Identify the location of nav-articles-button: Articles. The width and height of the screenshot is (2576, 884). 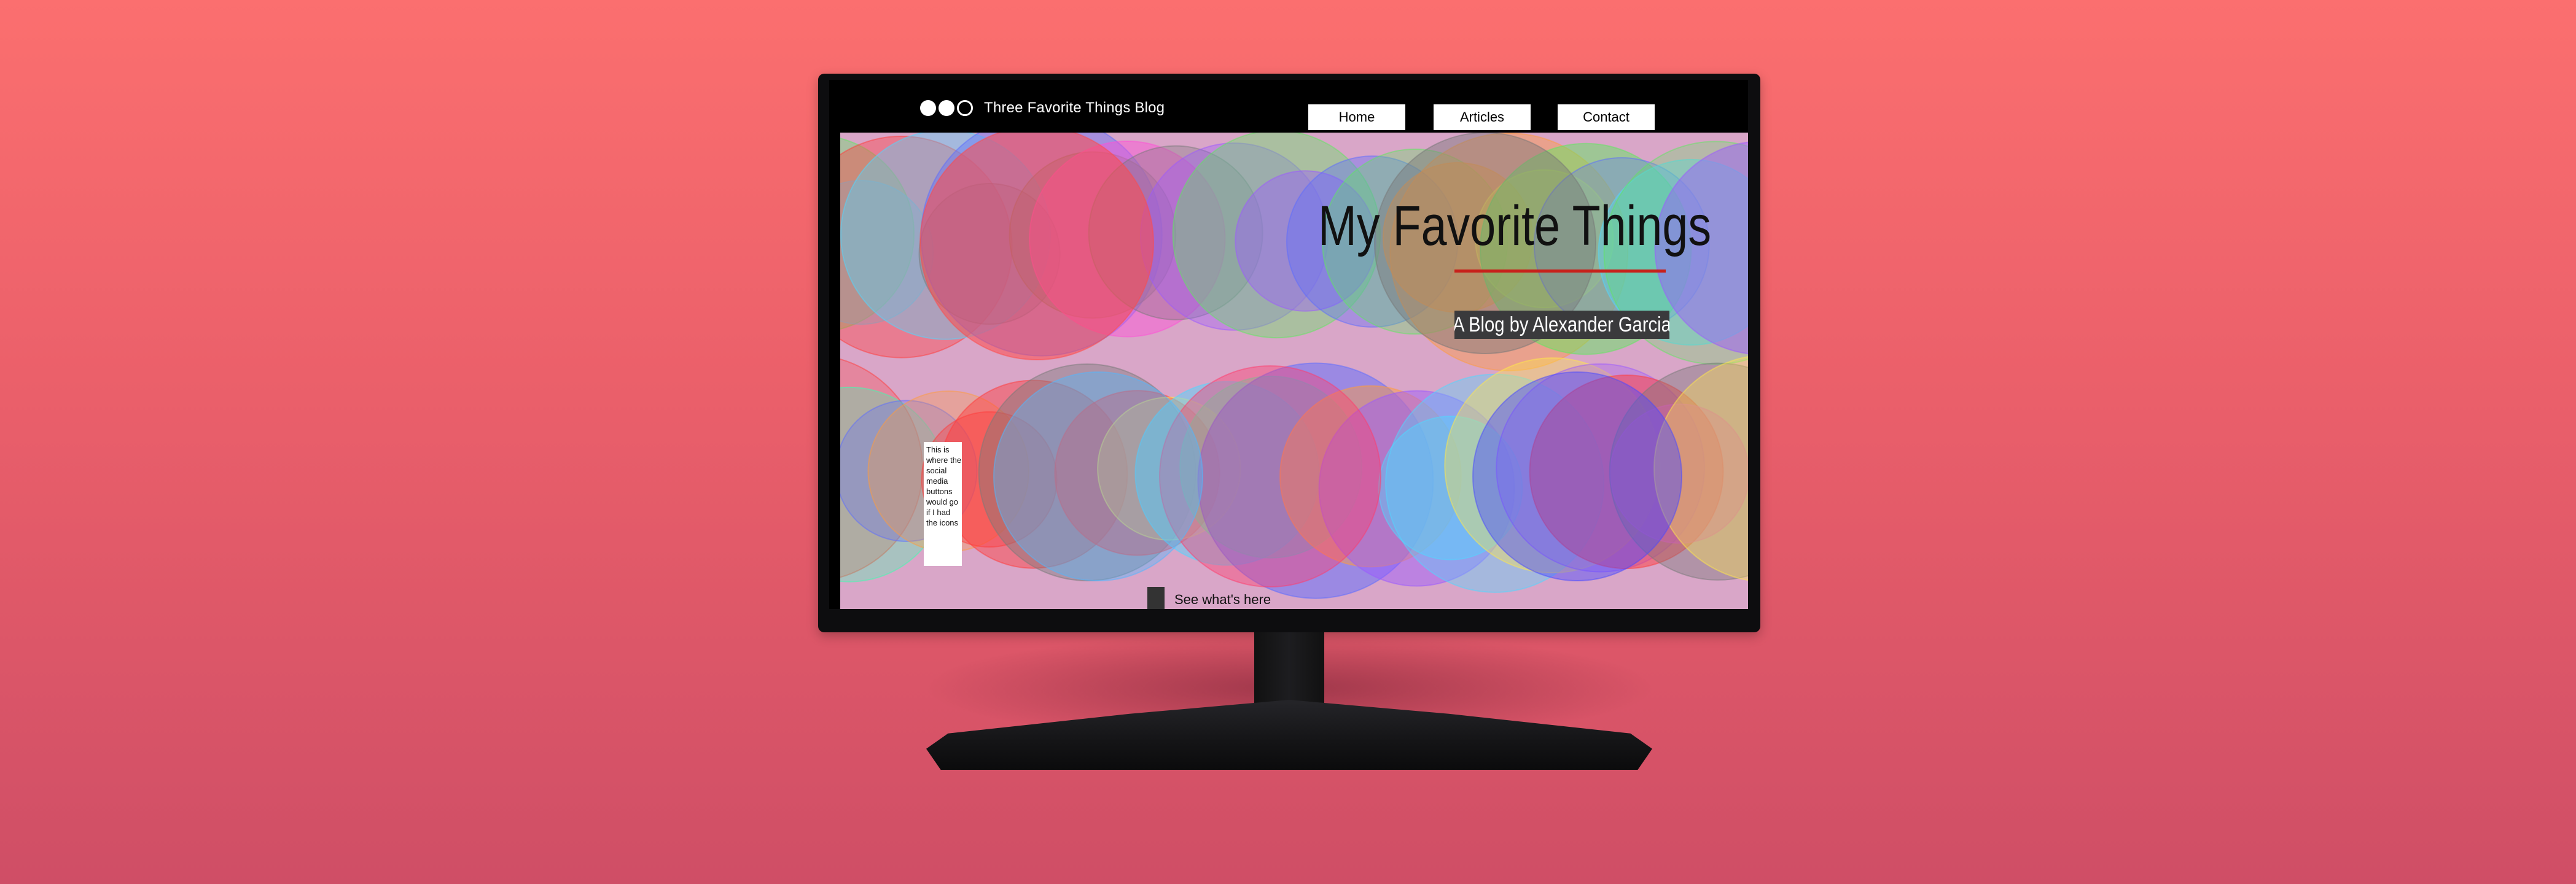
(1482, 117).